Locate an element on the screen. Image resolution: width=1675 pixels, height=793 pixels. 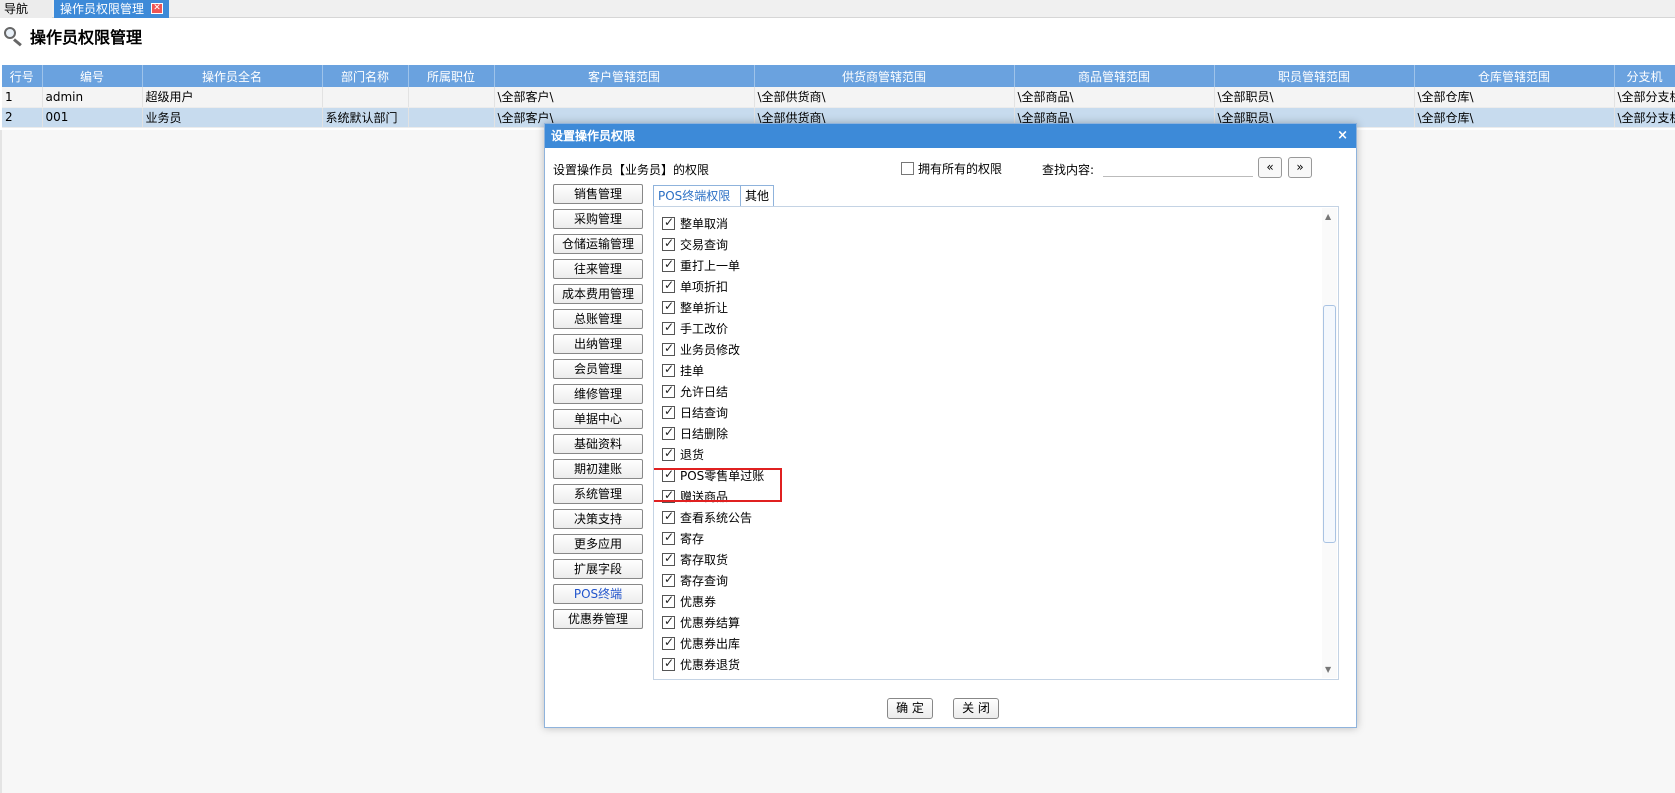
menu-item: 单据中心 is located at coordinates (598, 419).